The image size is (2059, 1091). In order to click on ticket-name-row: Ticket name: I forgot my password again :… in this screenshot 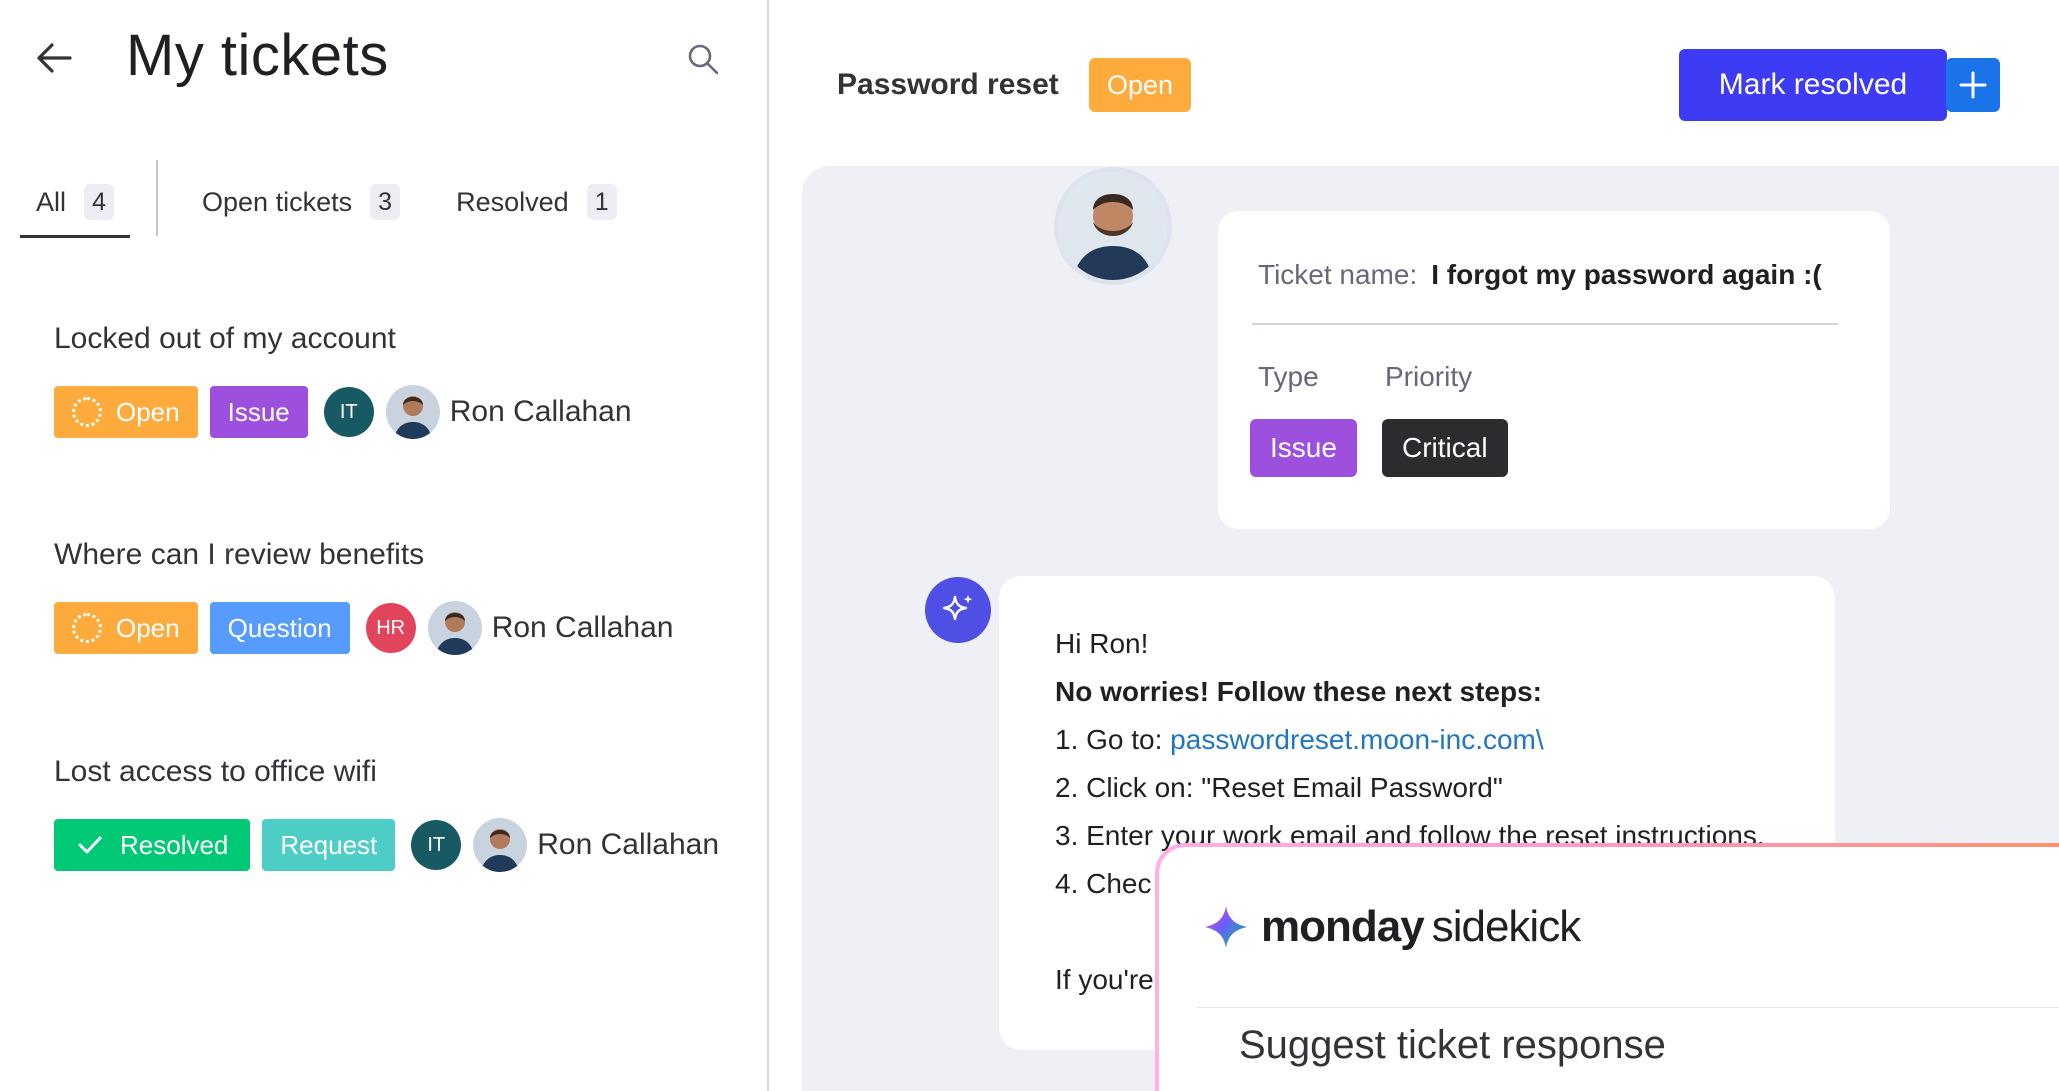, I will do `click(1540, 275)`.